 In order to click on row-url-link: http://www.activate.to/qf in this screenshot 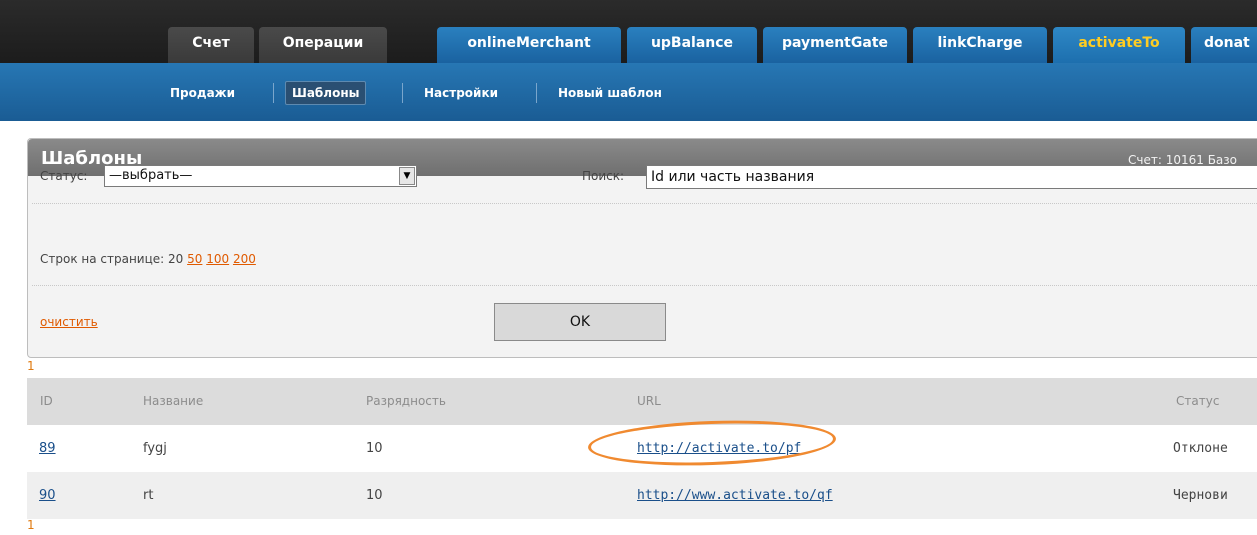, I will do `click(735, 495)`.